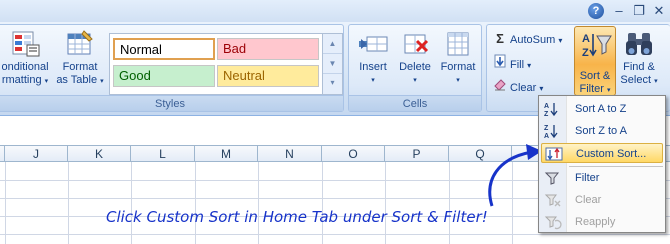  Describe the element at coordinates (335, 12) in the screenshot. I see `title-strip: ? – ❐ ✕` at that location.